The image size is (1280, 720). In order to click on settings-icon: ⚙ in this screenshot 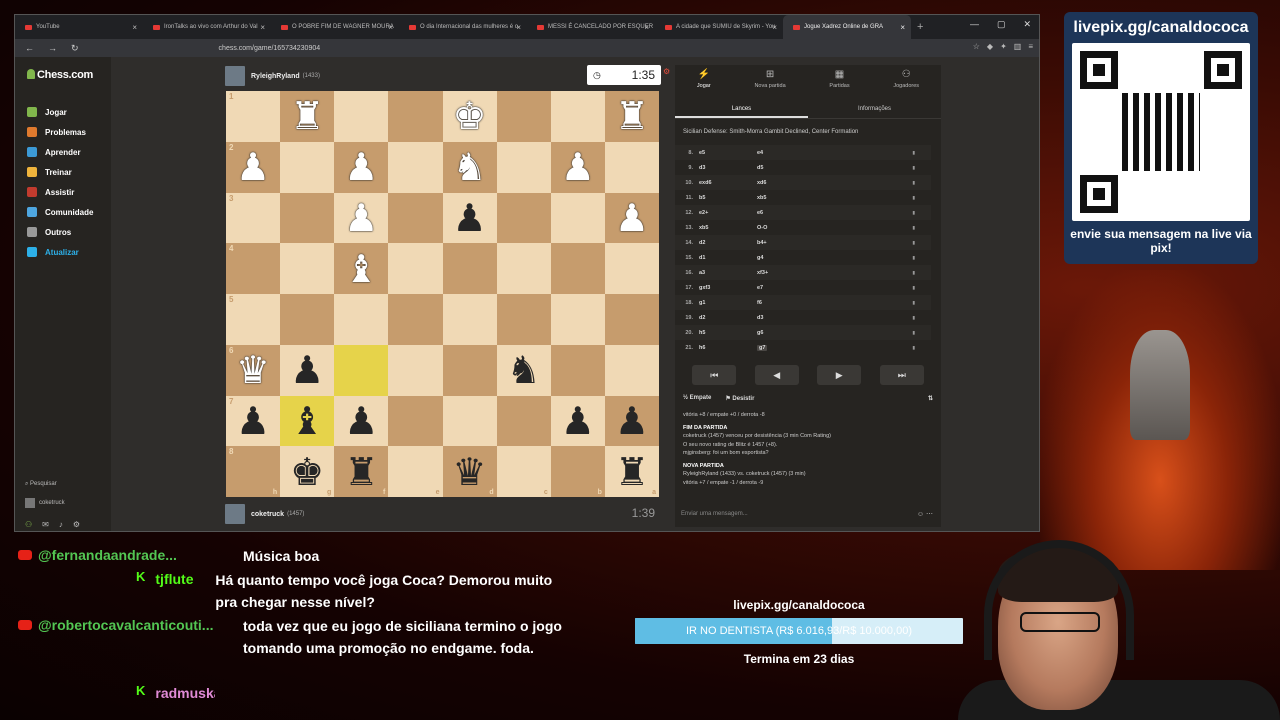, I will do `click(76, 524)`.